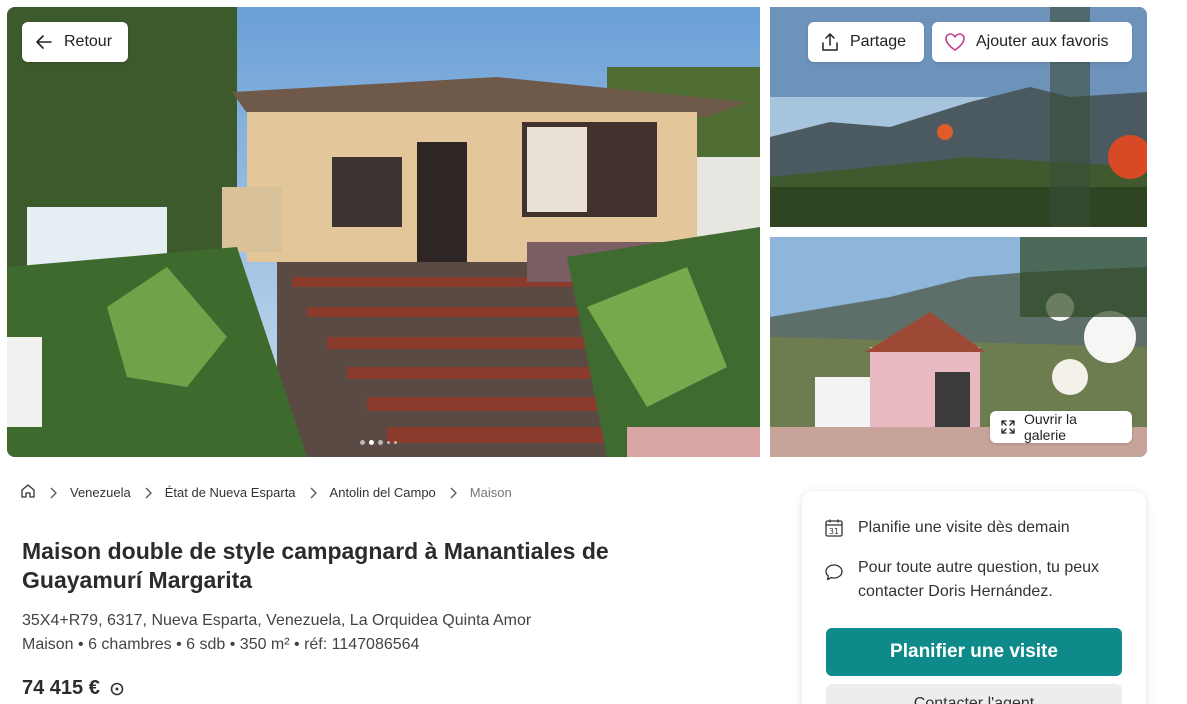 The width and height of the screenshot is (1187, 704). What do you see at coordinates (1008, 427) in the screenshot?
I see `expand-icon` at bounding box center [1008, 427].